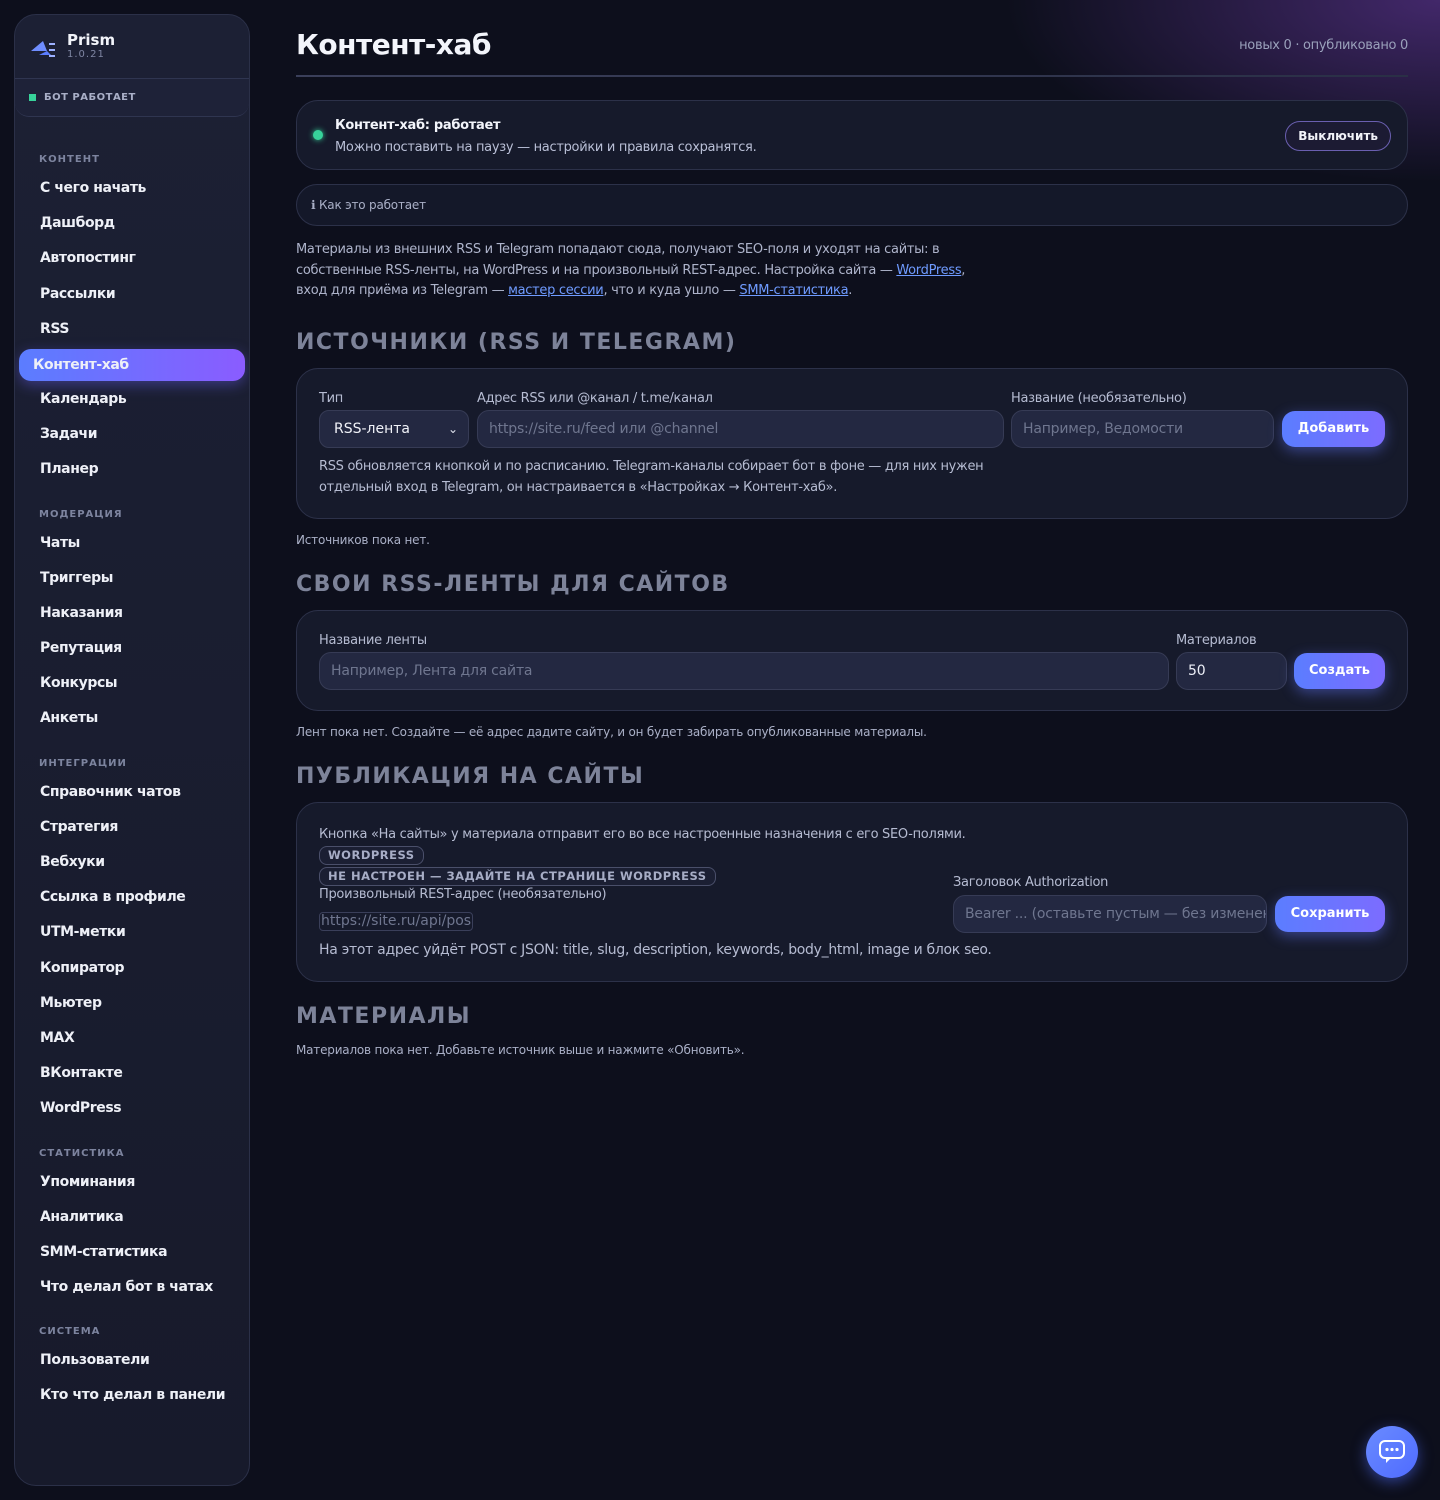 Image resolution: width=1440 pixels, height=1500 pixels. Describe the element at coordinates (470, 776) in the screenshot. I see `publish-heading: Публикация на сайты` at that location.